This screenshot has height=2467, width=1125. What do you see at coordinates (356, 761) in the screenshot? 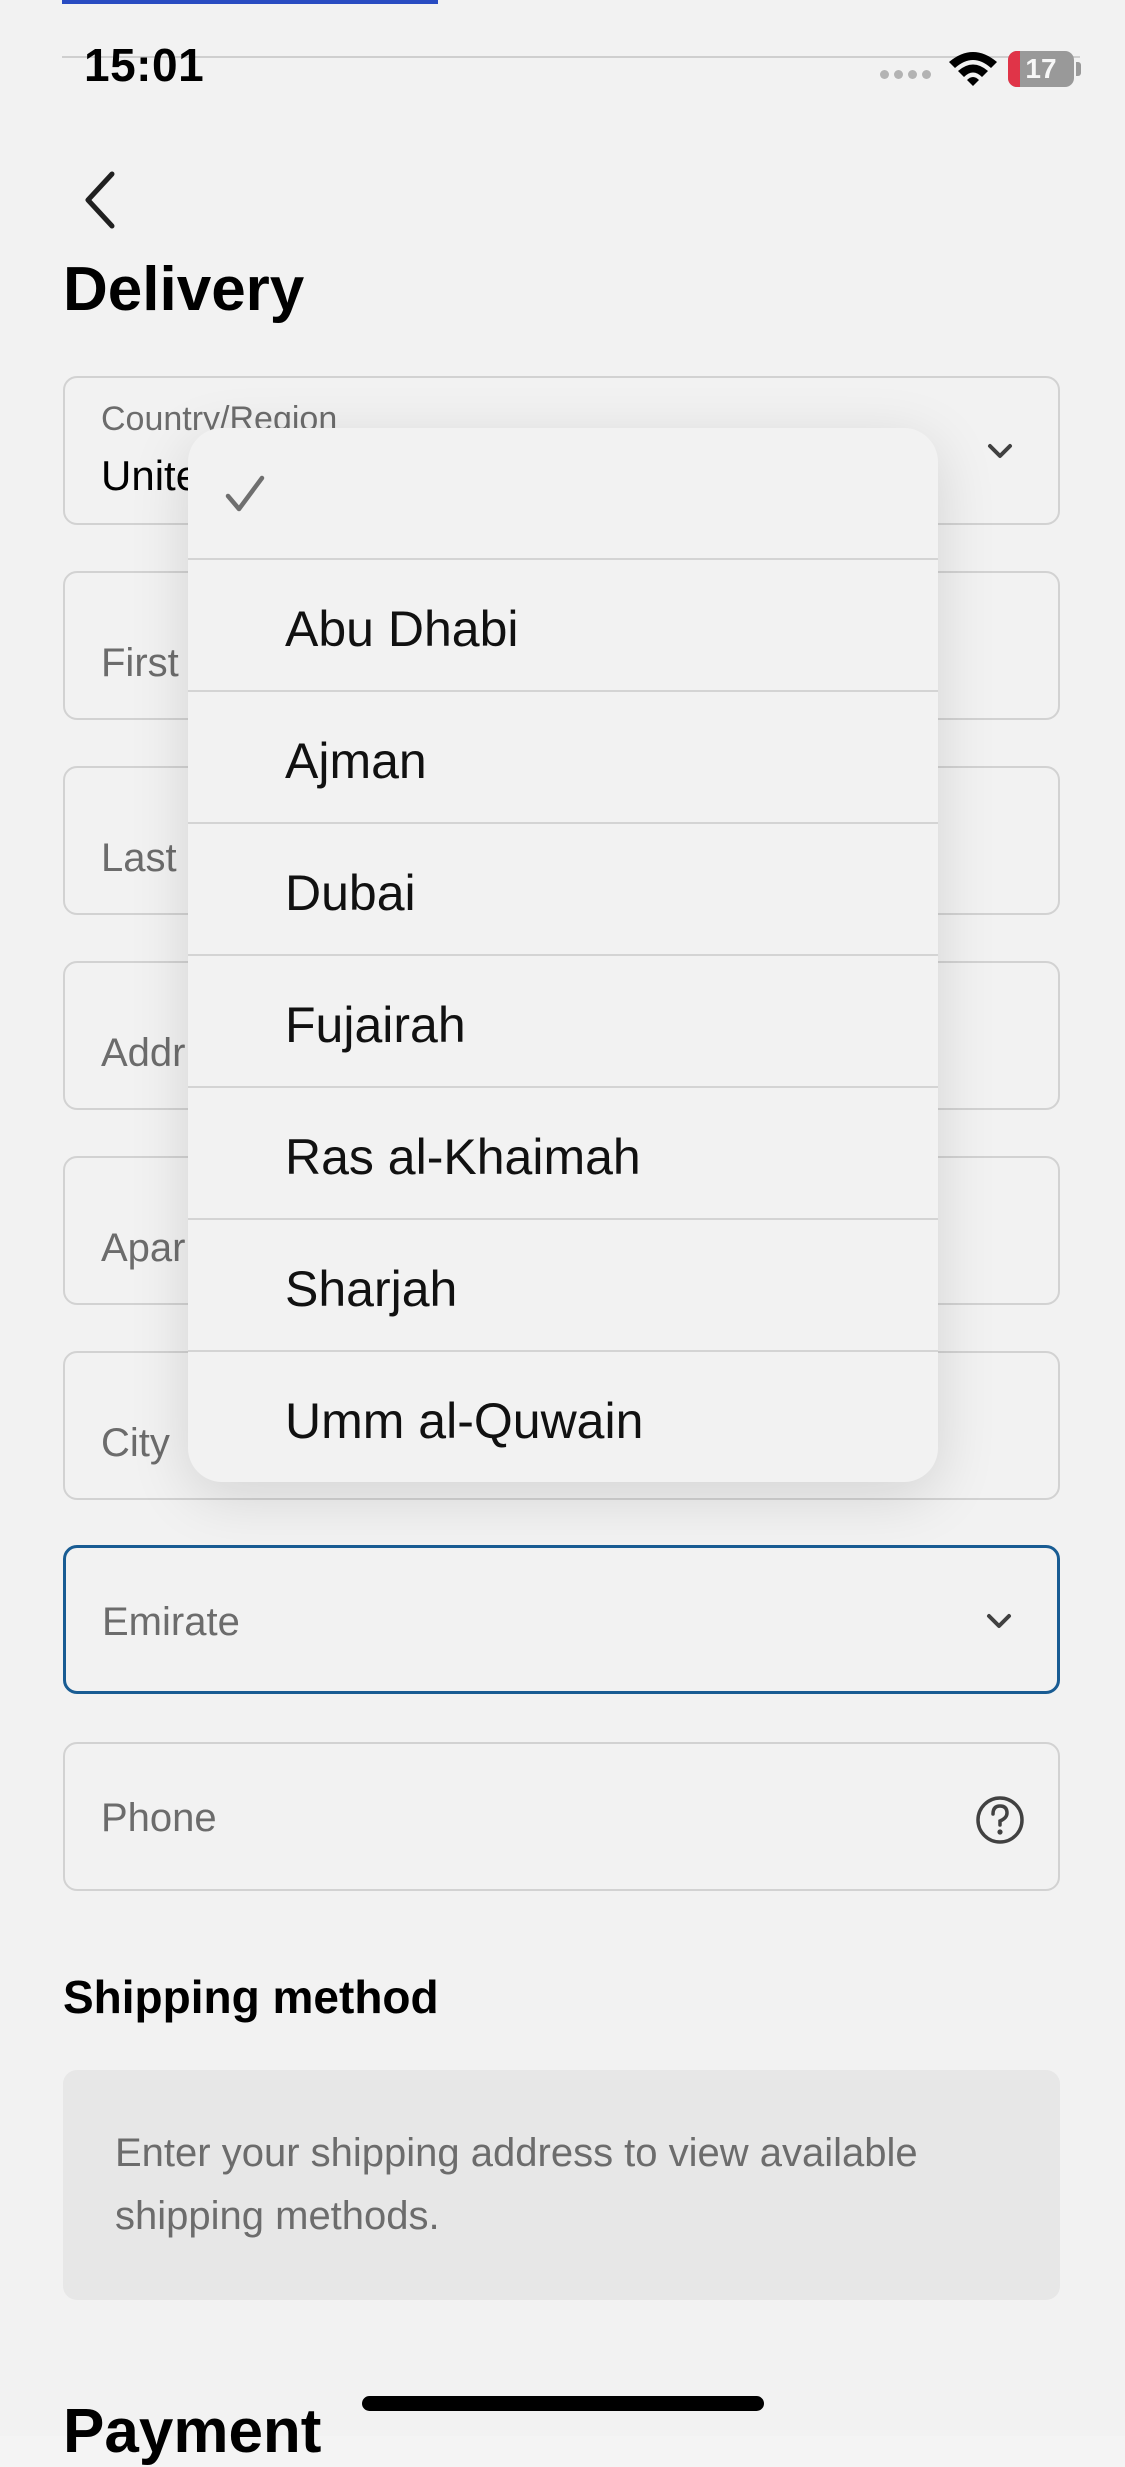
I see `dropdown-option-label: Ajman` at bounding box center [356, 761].